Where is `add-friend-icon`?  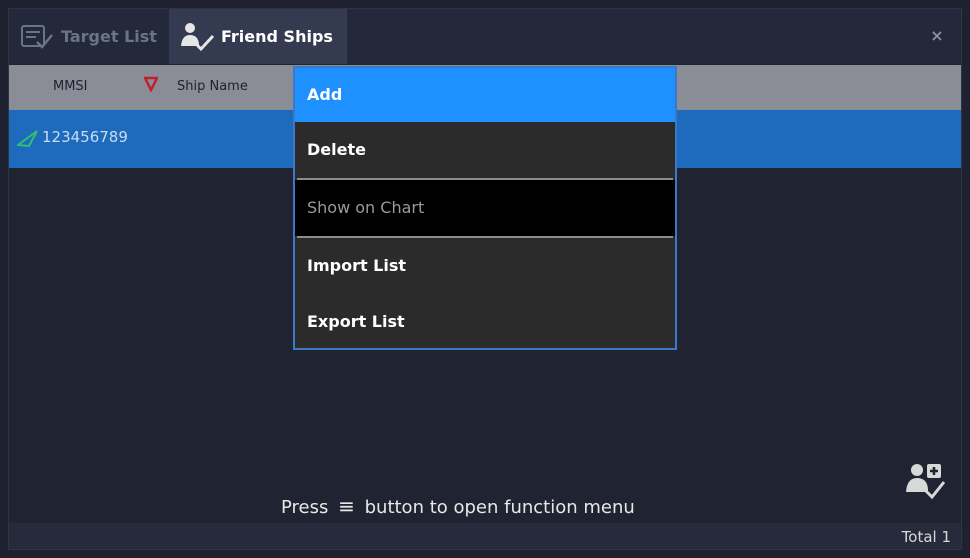
add-friend-icon is located at coordinates (925, 482).